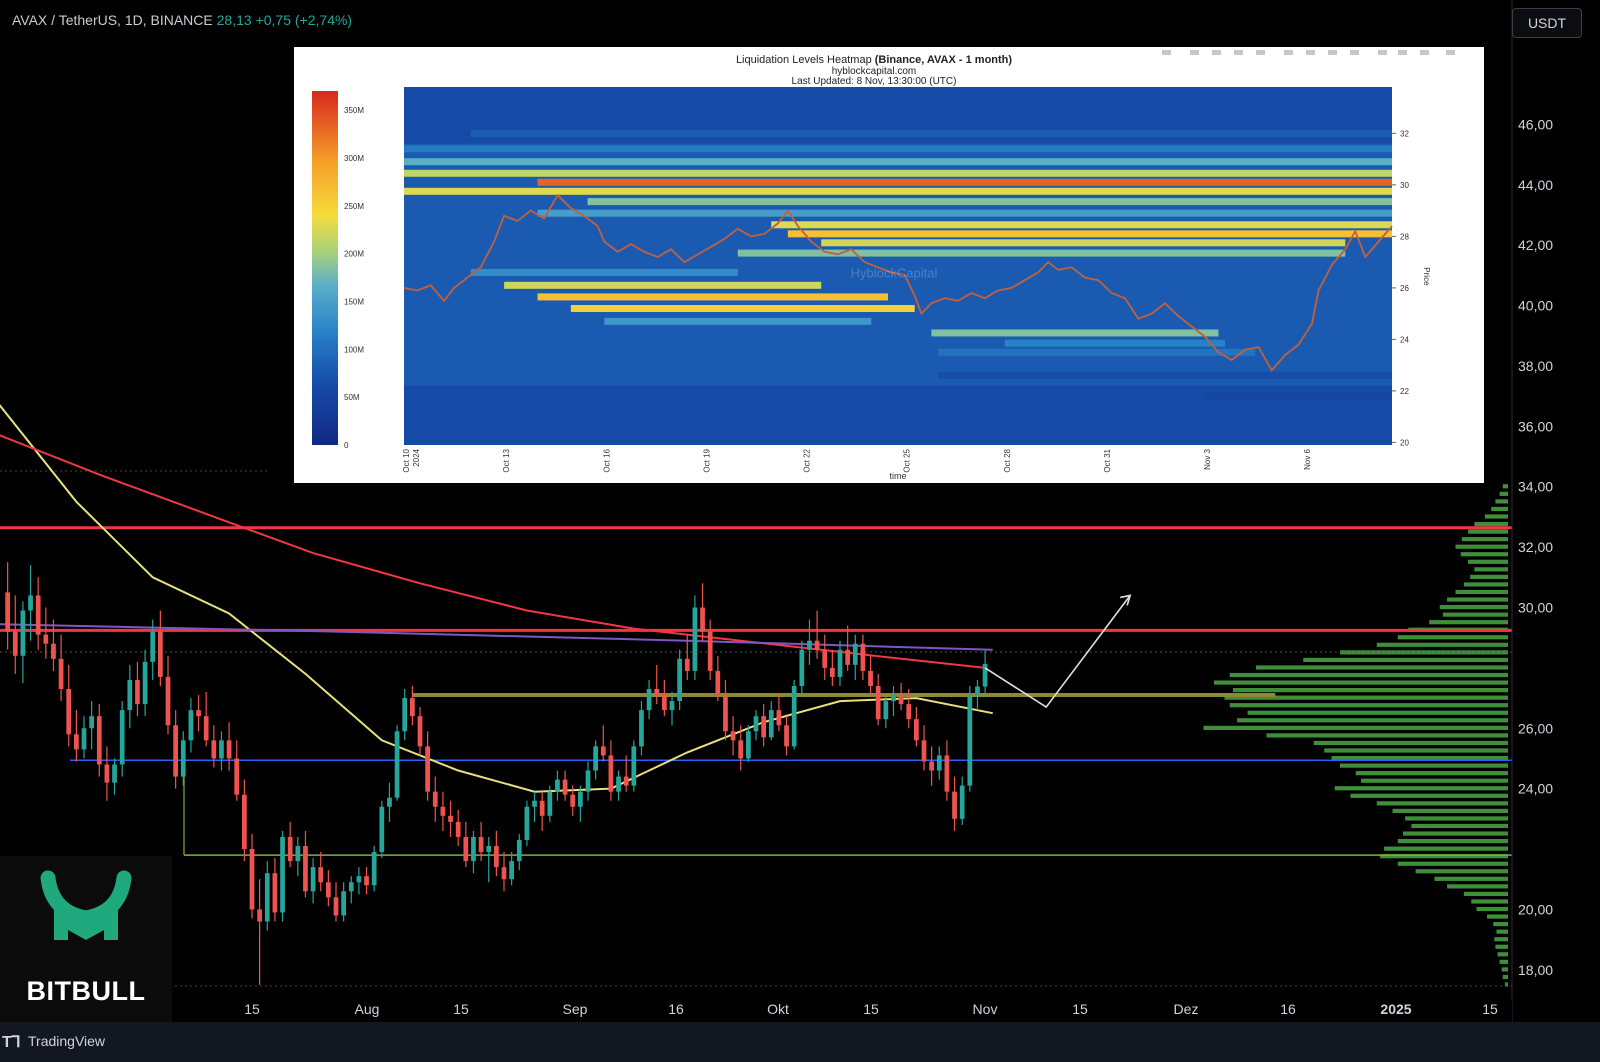  Describe the element at coordinates (66, 1041) in the screenshot. I see `tradingview-label: TradingView` at that location.